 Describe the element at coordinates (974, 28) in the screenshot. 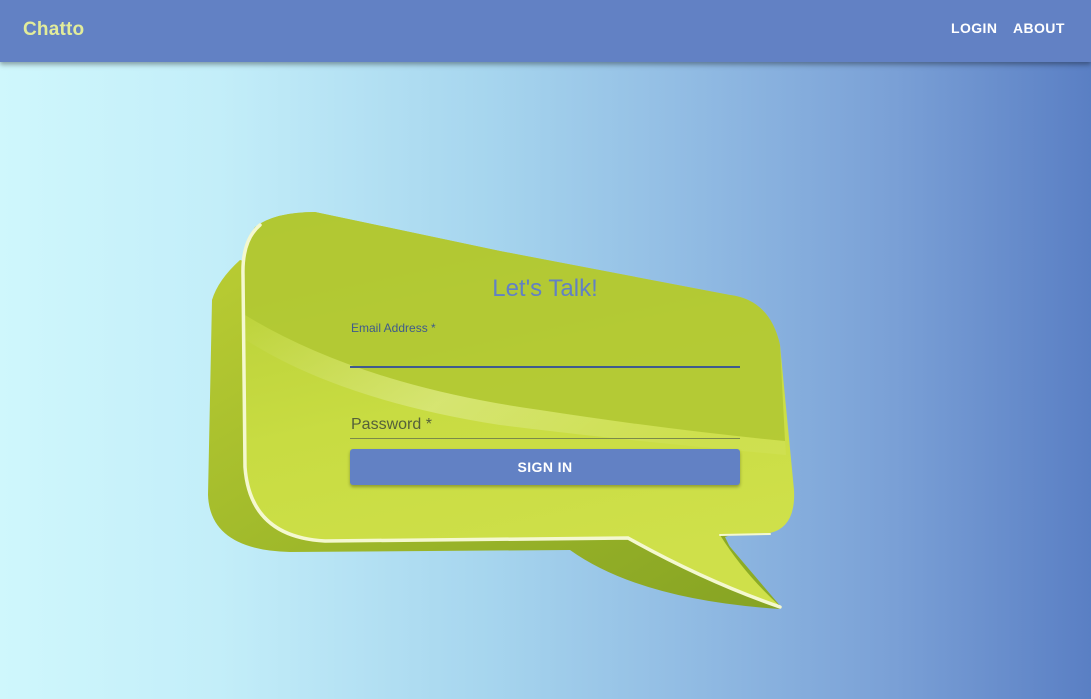

I see `login-nav-button: LOGIN` at that location.